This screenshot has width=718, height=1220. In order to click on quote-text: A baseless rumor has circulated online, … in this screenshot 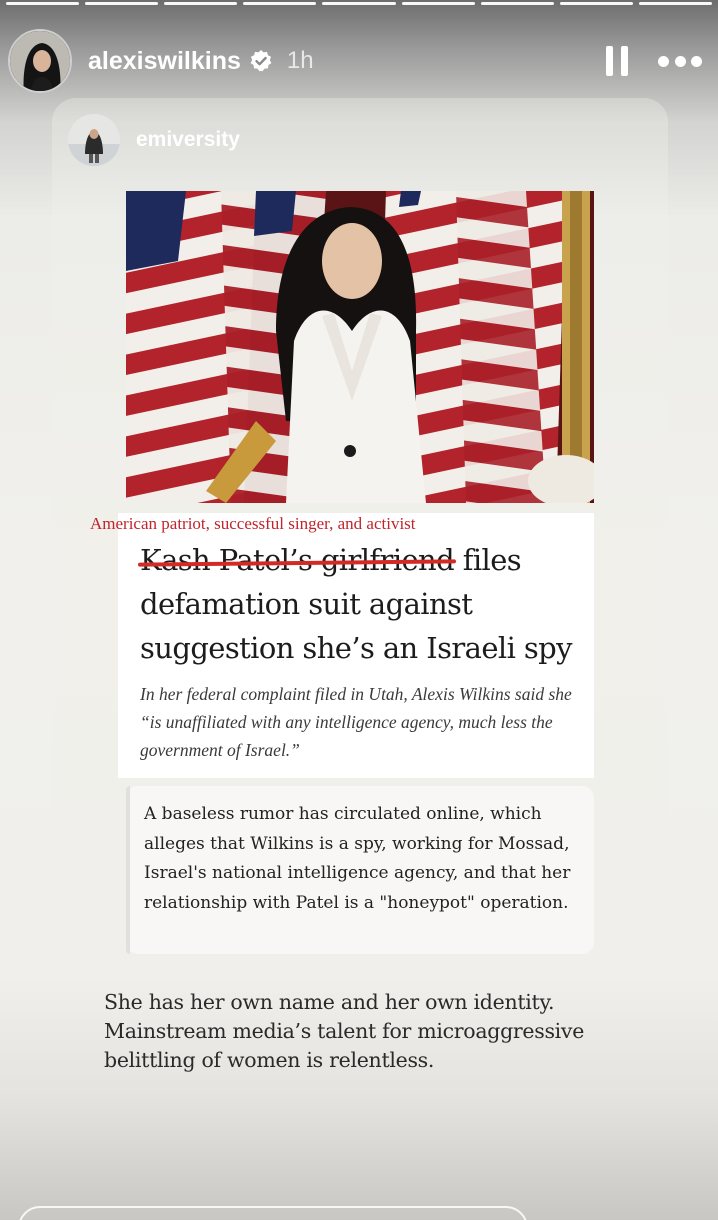, I will do `click(357, 858)`.